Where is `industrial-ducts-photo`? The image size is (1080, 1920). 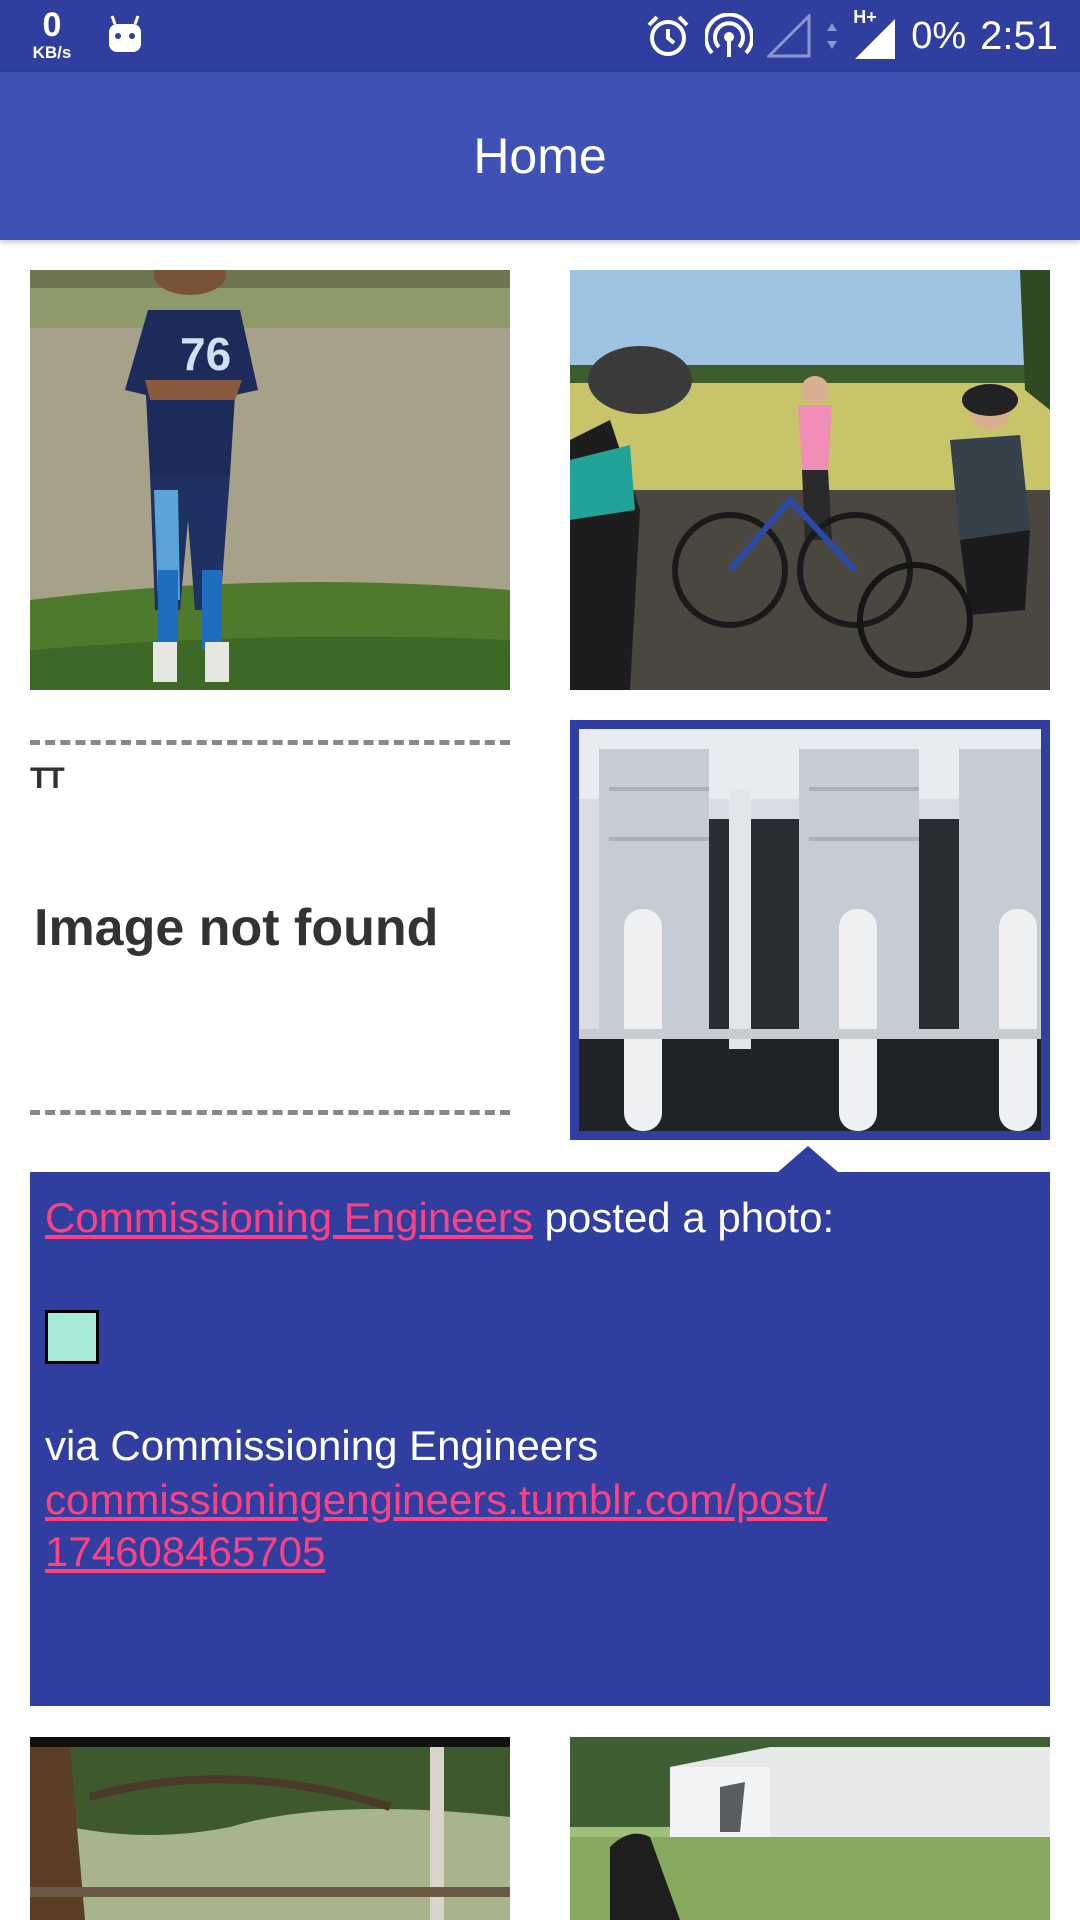
industrial-ducts-photo is located at coordinates (810, 930).